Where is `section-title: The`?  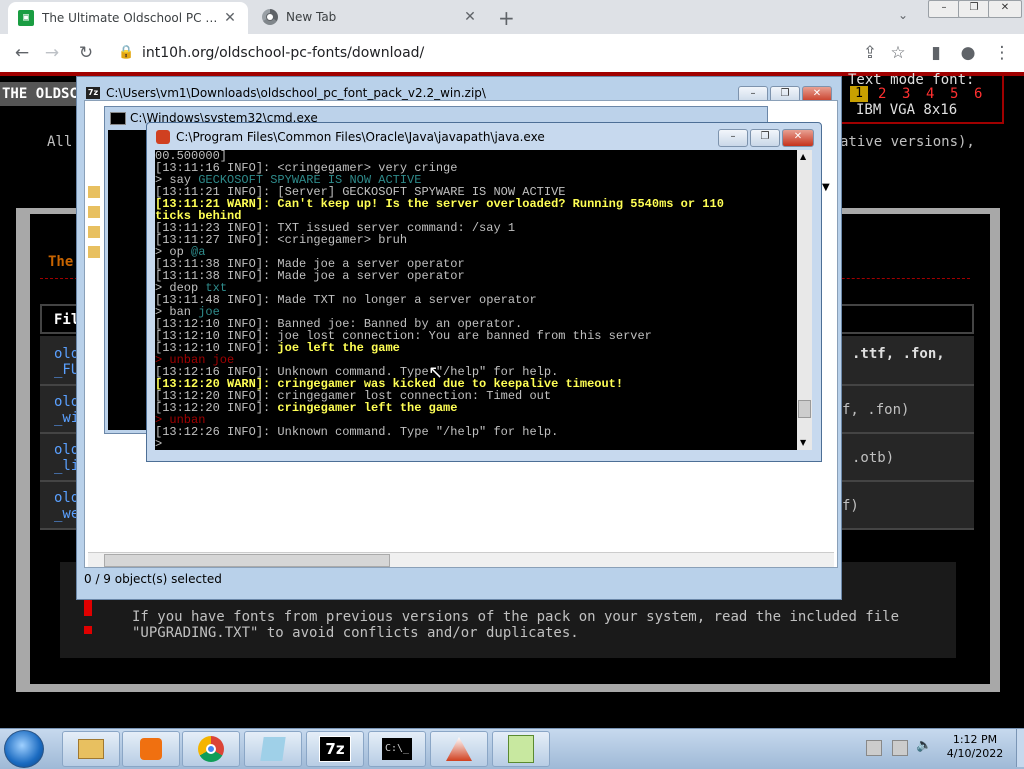
section-title: The is located at coordinates (61, 262).